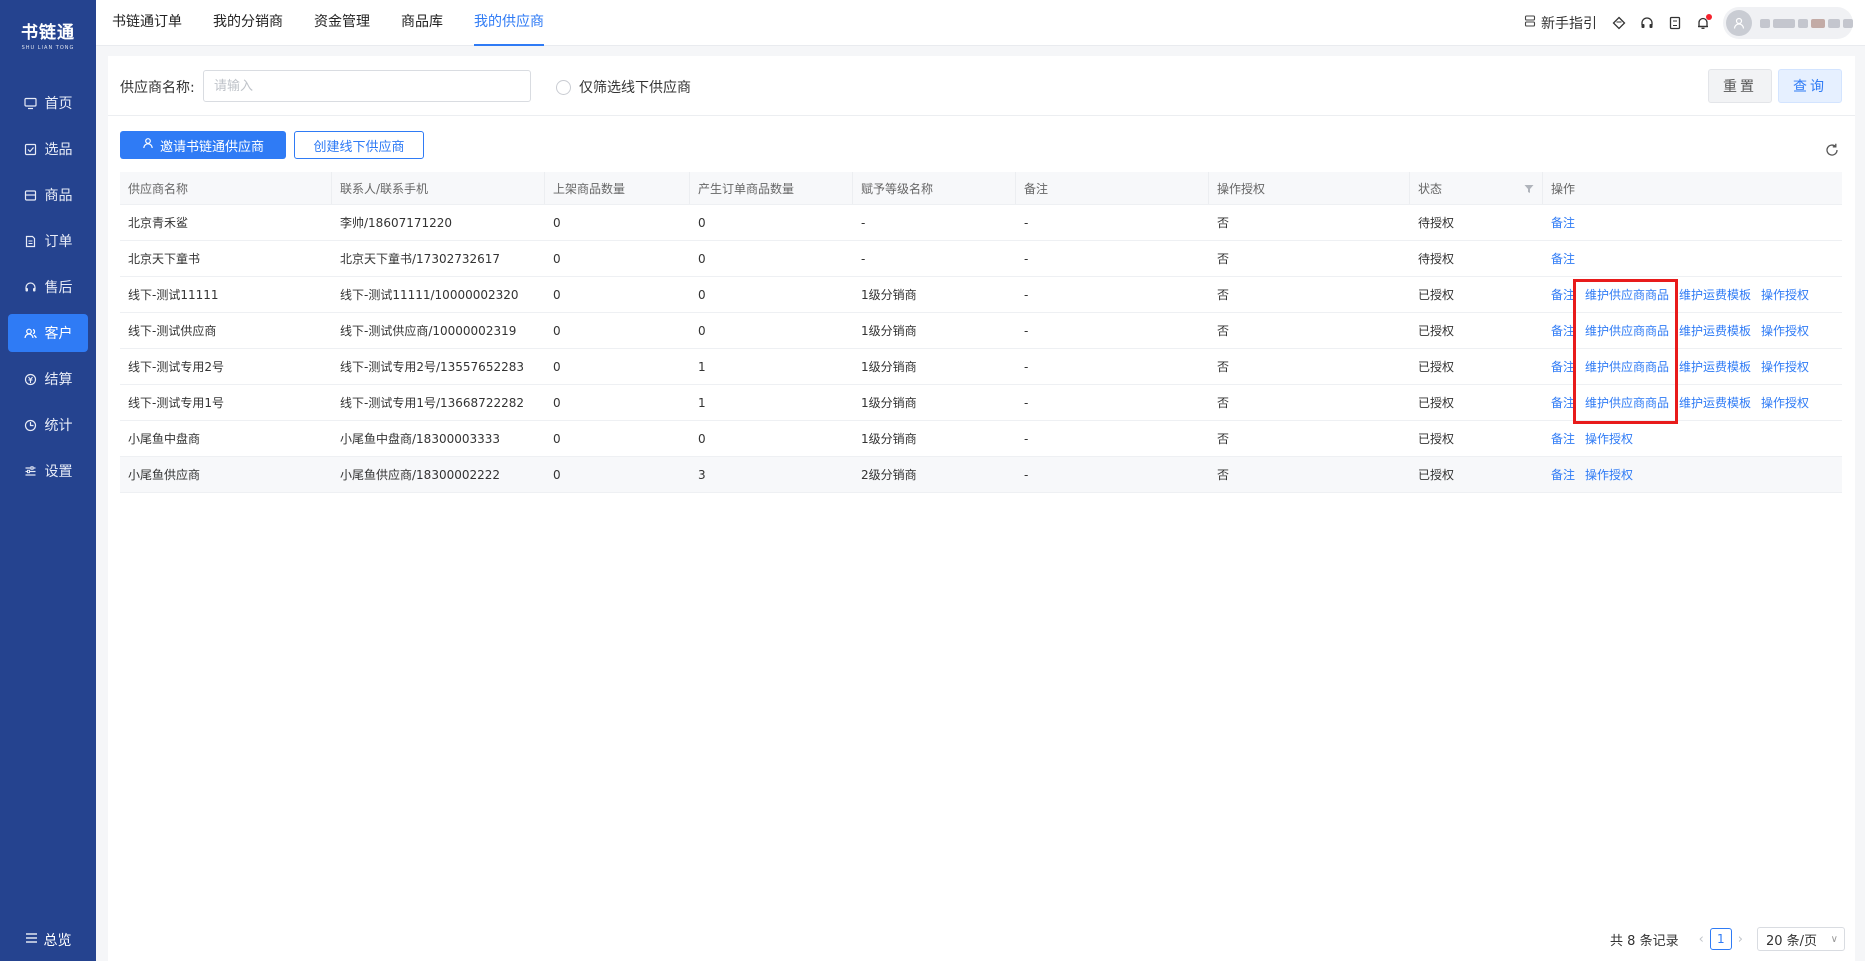  What do you see at coordinates (58, 380) in the screenshot?
I see `sidebar-item-label: 结算` at bounding box center [58, 380].